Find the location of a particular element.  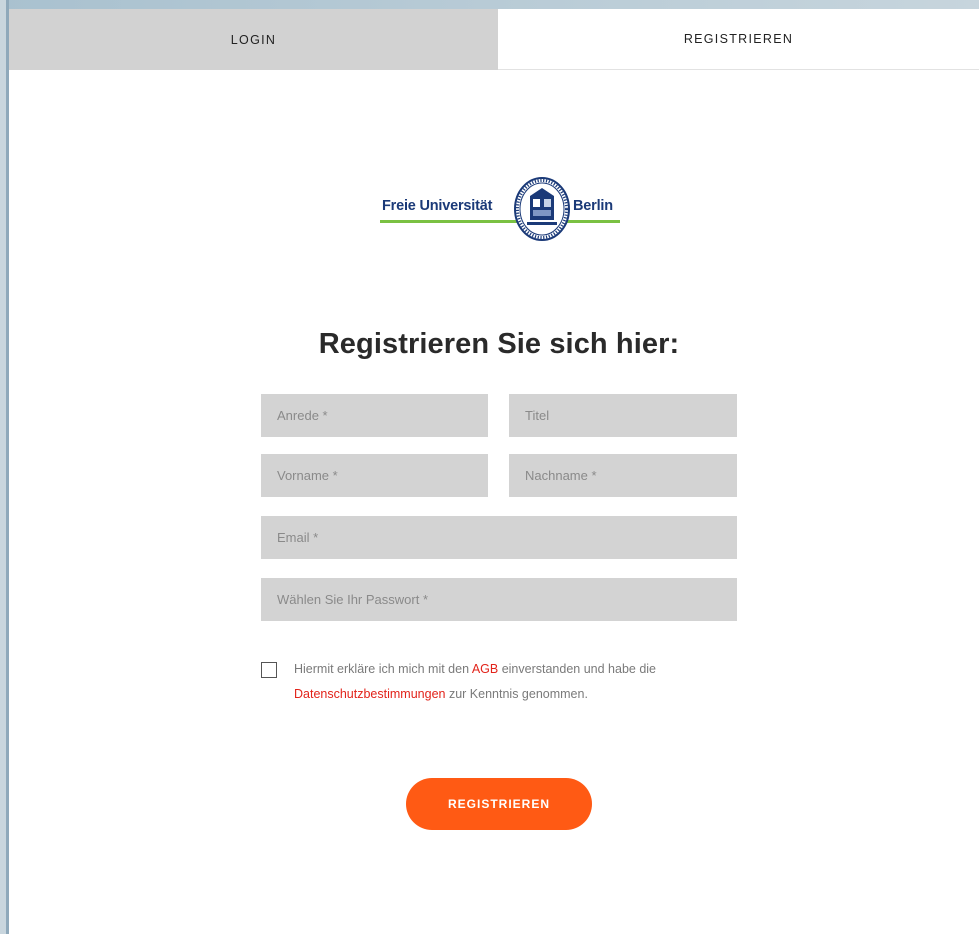

tab-bar: LOGIN REGISTRIEREN is located at coordinates (494, 39).